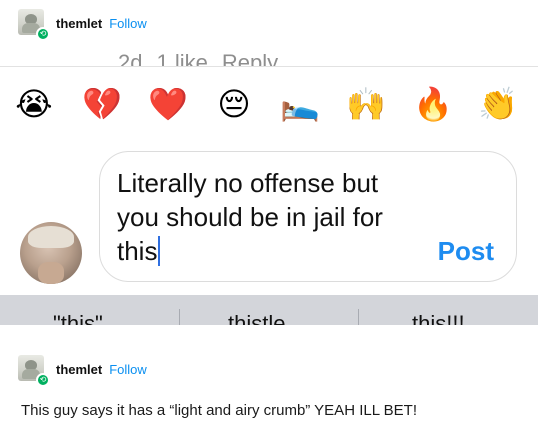 The width and height of the screenshot is (538, 437). I want to click on suggestion-3: this!!!, so click(438, 318).